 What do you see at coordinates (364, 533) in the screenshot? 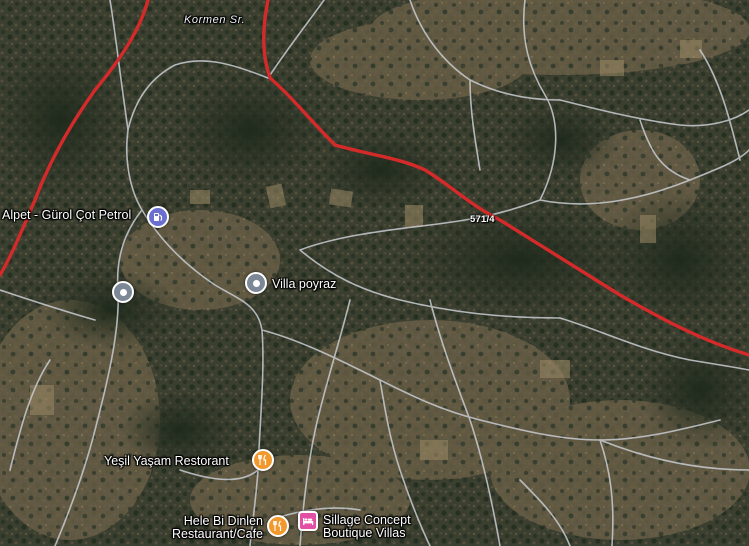
I see `poi-label-villas-line2: Boutique Villas` at bounding box center [364, 533].